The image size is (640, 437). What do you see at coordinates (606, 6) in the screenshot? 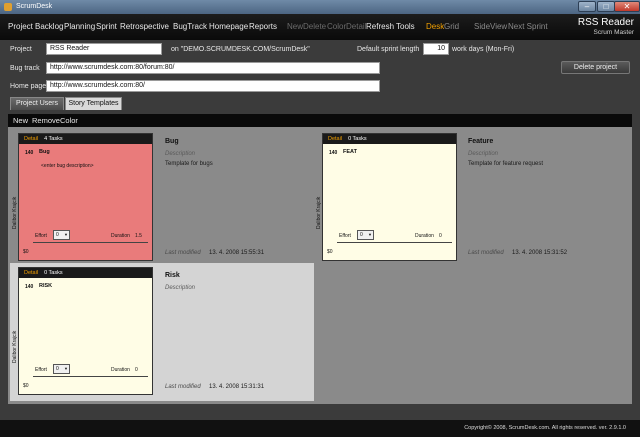
I see `maximize-button: □` at bounding box center [606, 6].